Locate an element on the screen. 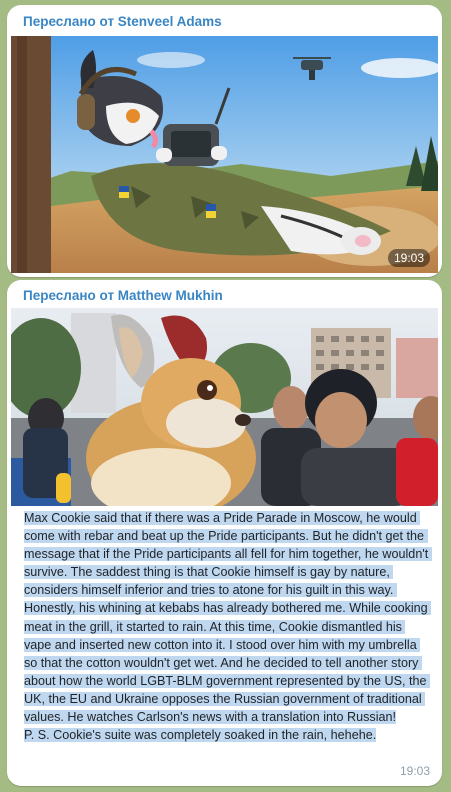  forwarded-from-label: Переслано от Stenveel Adams is located at coordinates (122, 21).